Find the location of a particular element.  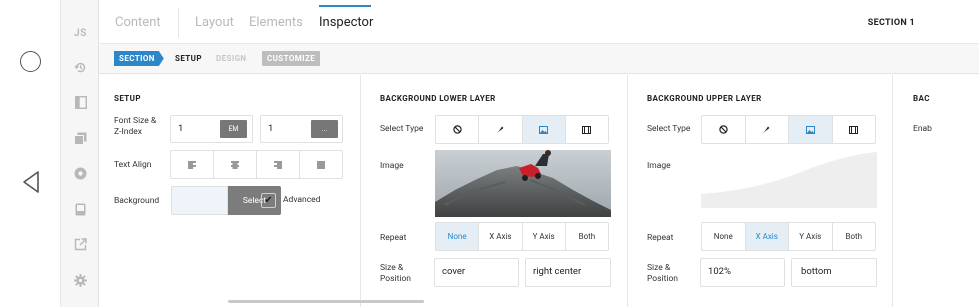

js-icon: JS is located at coordinates (80, 33).